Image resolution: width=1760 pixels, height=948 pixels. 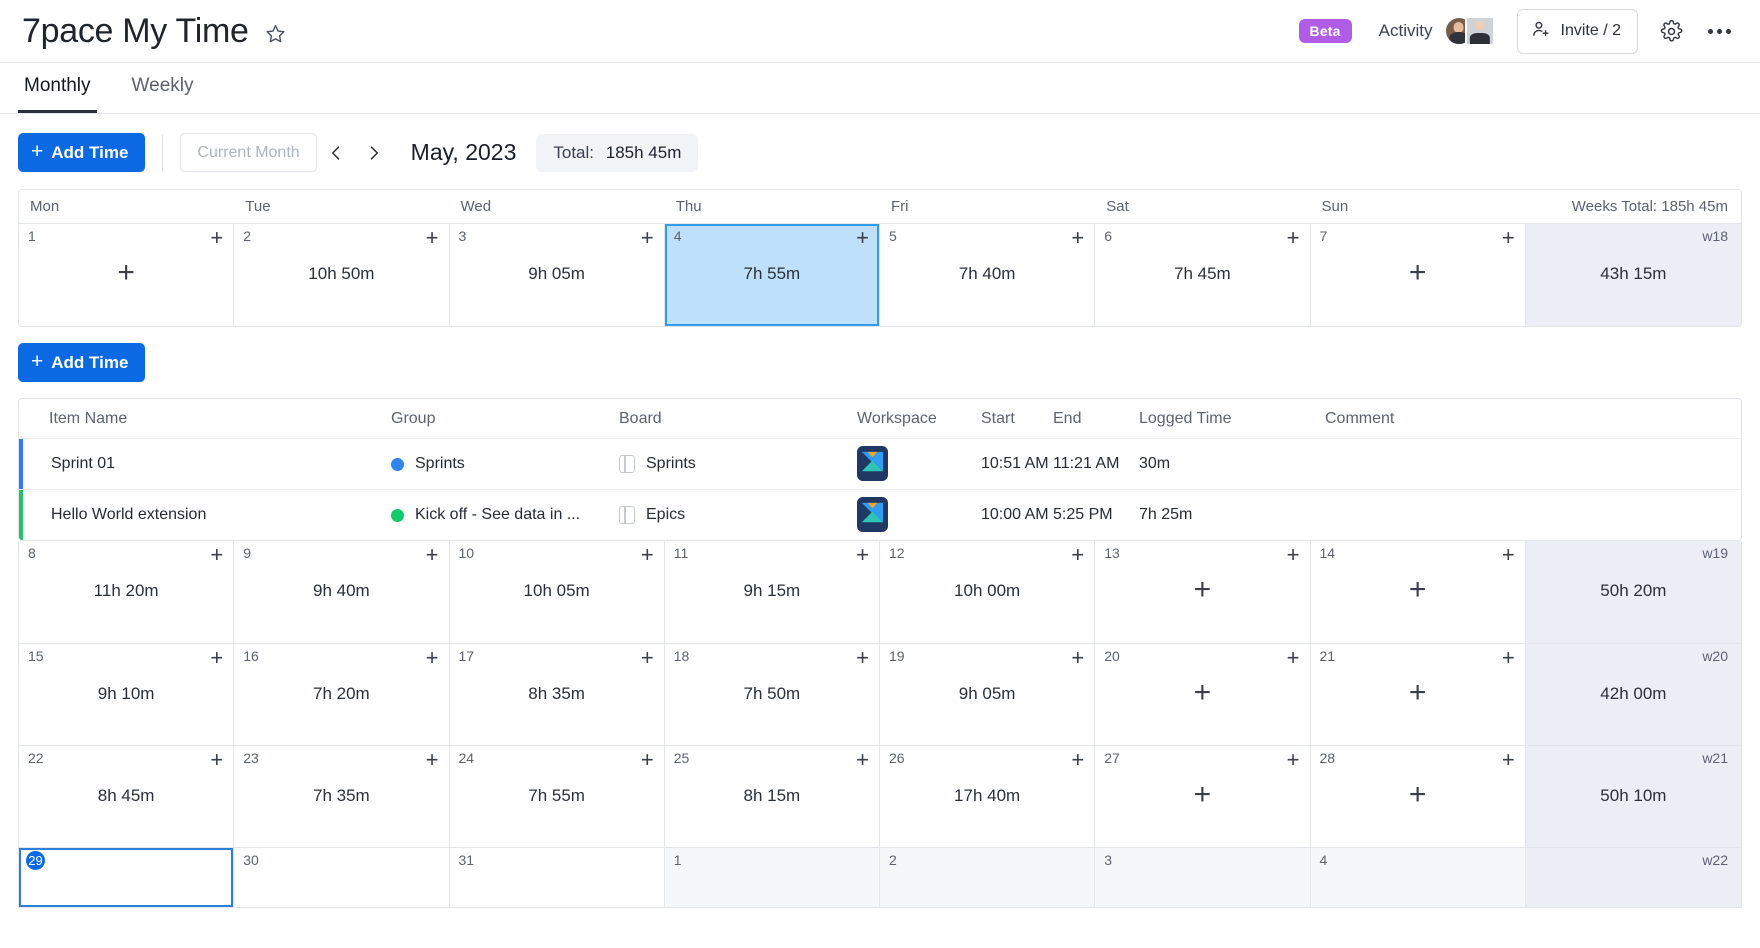 I want to click on tab-weekly: Weekly, so click(x=163, y=94).